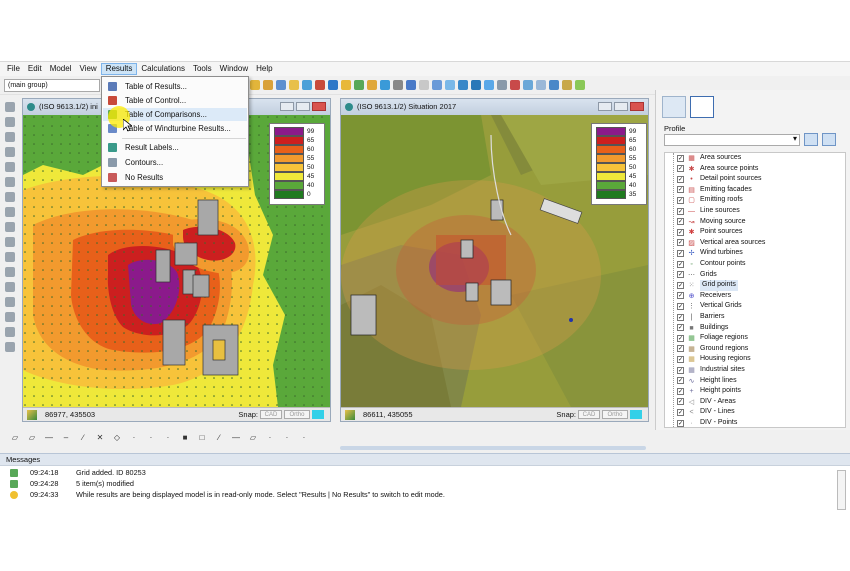 This screenshot has height=571, width=850. I want to click on messages-scrollbar, so click(841, 490).